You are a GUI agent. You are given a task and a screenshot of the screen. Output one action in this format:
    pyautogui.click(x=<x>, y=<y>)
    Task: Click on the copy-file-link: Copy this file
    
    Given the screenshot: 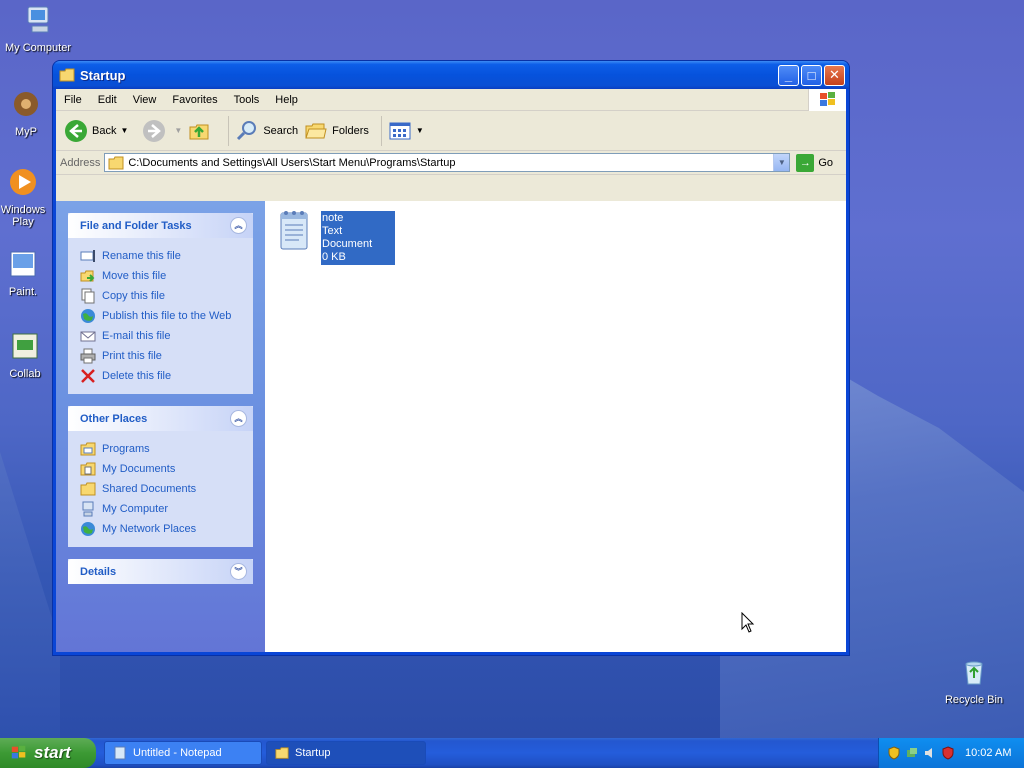 What is the action you would take?
    pyautogui.click(x=160, y=296)
    